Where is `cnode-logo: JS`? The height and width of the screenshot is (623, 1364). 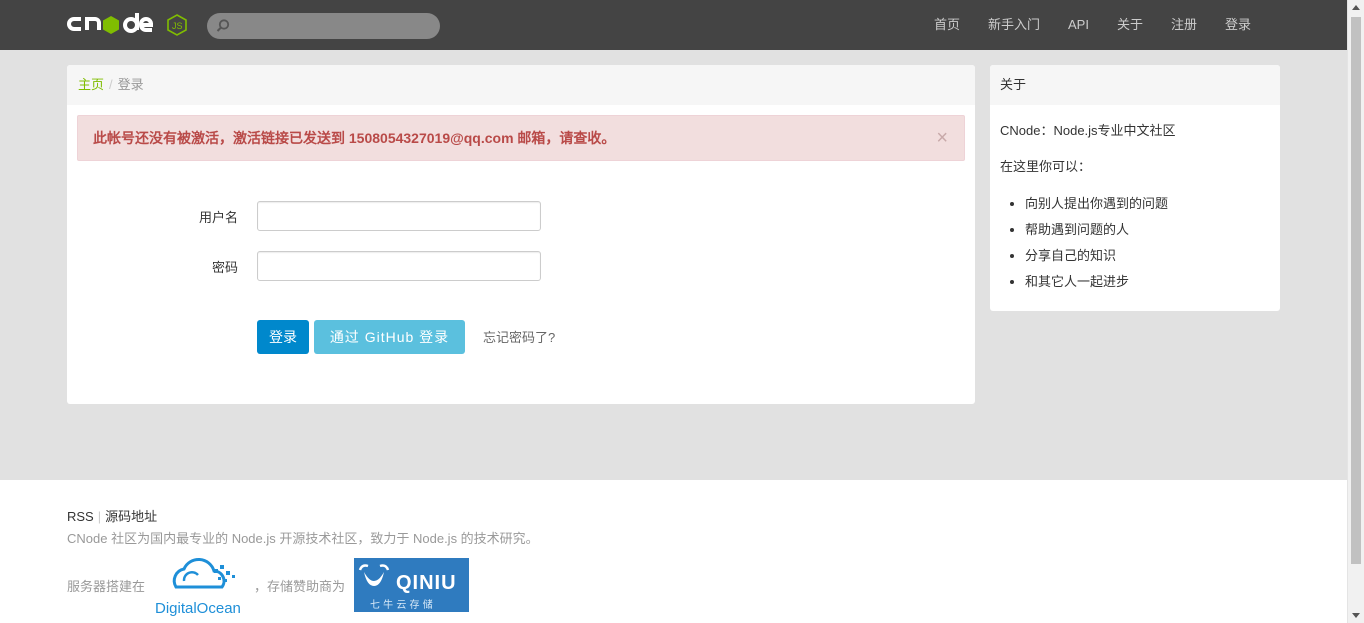 cnode-logo: JS is located at coordinates (128, 24).